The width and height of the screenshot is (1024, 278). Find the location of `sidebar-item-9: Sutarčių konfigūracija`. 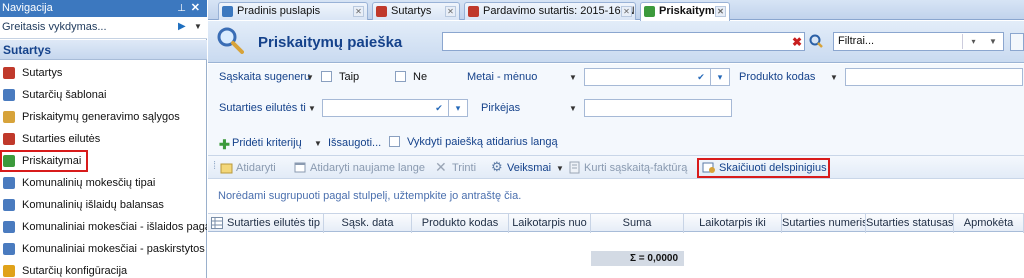

sidebar-item-9: Sutarčių konfigūracija is located at coordinates (103, 269).